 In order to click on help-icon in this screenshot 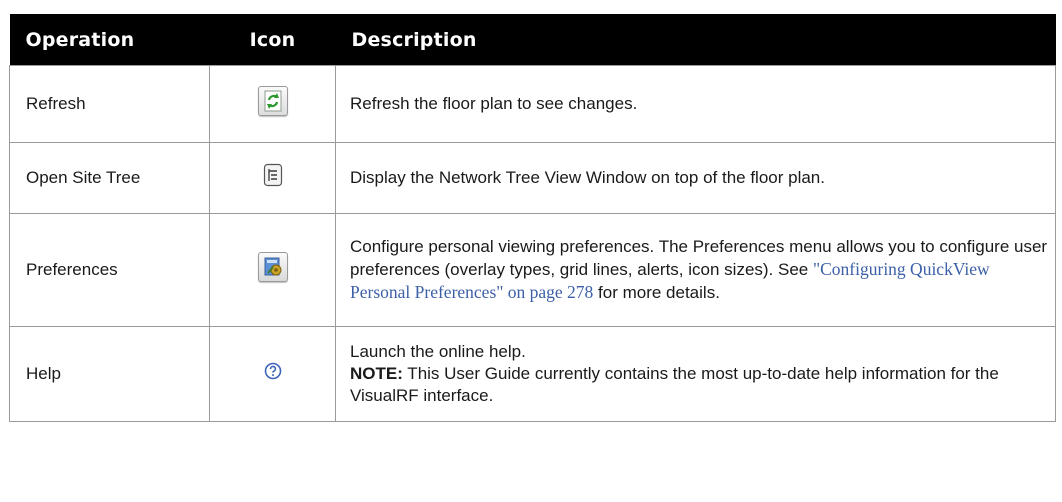, I will do `click(273, 374)`.